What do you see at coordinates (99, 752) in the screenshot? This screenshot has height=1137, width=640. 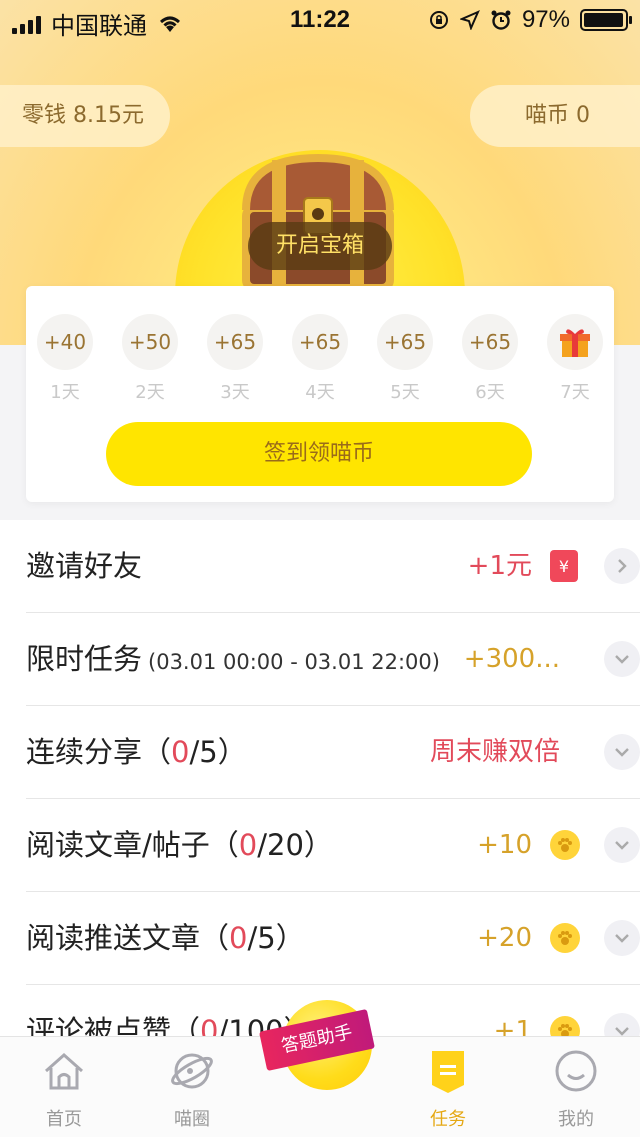 I see `task-title-prefix: 连续分享（` at bounding box center [99, 752].